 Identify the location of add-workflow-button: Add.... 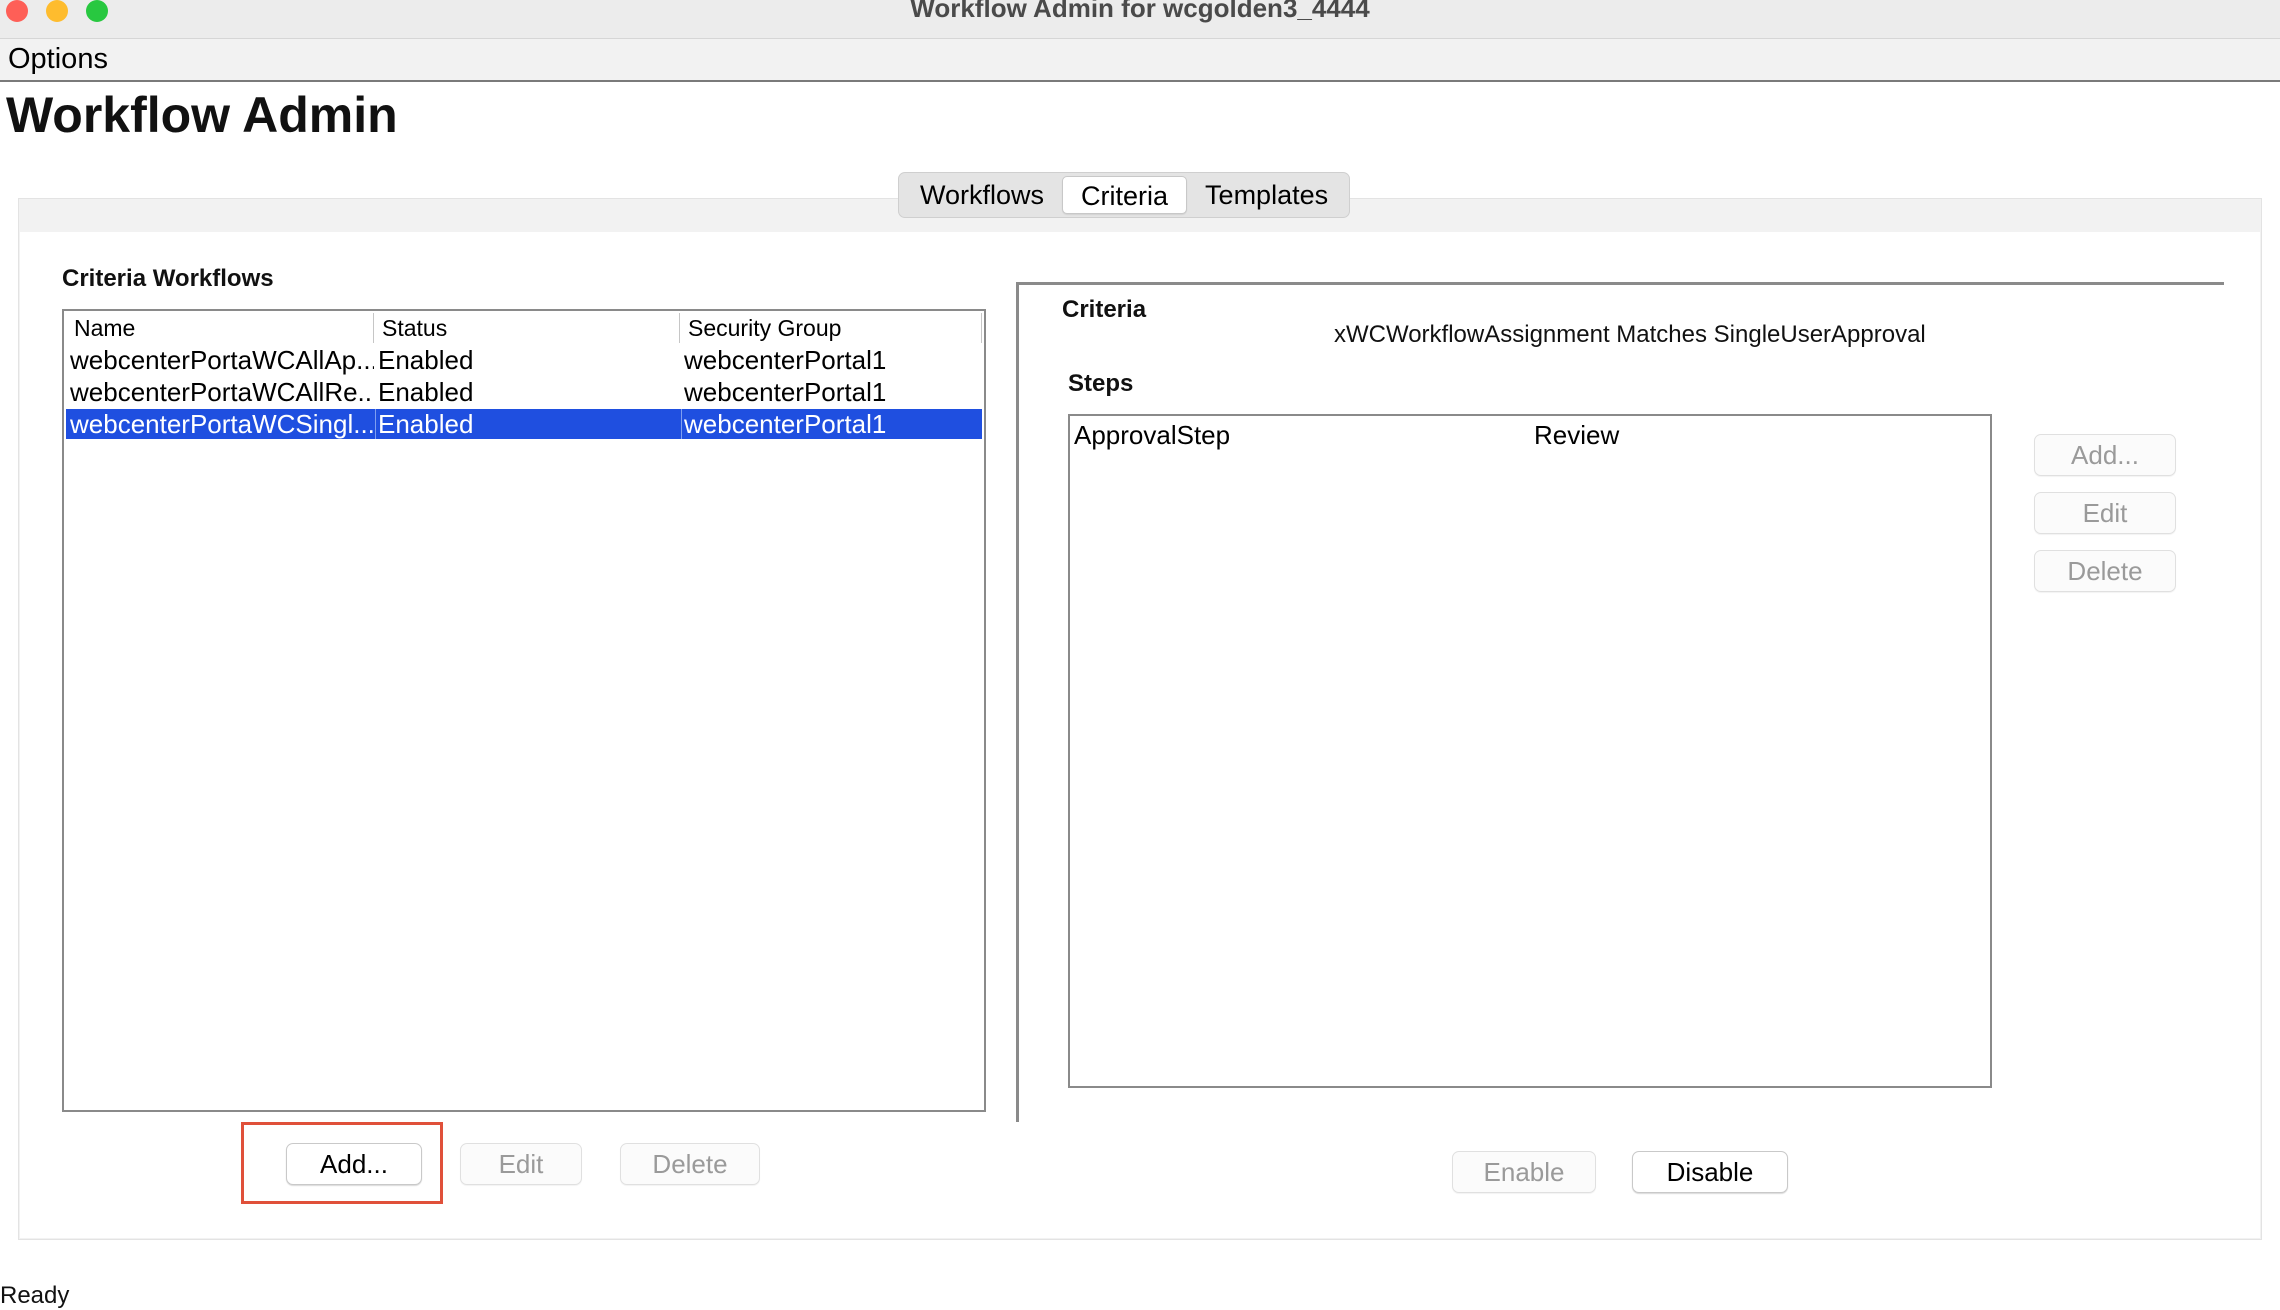
(354, 1164).